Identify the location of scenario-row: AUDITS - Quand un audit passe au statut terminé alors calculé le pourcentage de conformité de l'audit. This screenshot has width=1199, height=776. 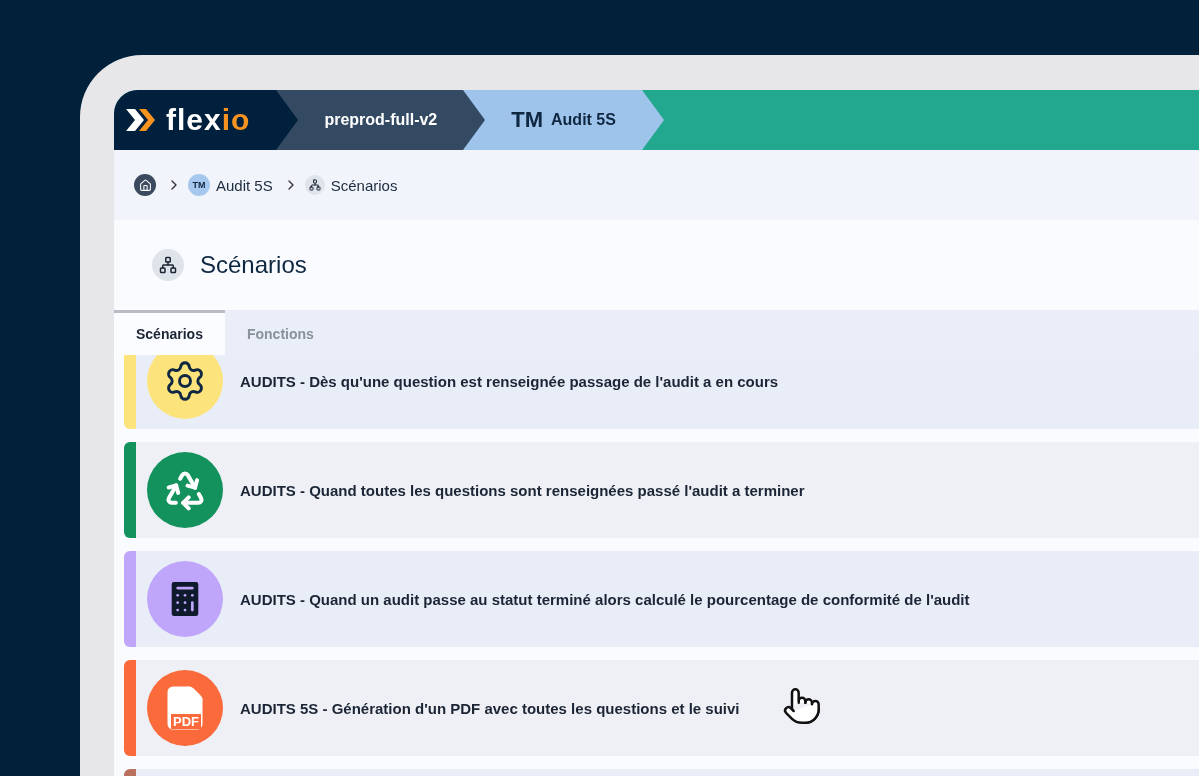
(661, 599).